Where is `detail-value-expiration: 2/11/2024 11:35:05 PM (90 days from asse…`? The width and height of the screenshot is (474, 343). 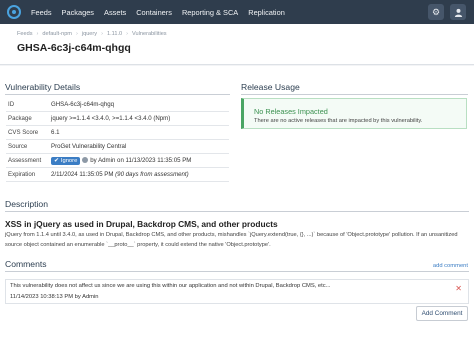
detail-value-expiration: 2/11/2024 11:35:05 PM (90 days from asse… is located at coordinates (140, 174).